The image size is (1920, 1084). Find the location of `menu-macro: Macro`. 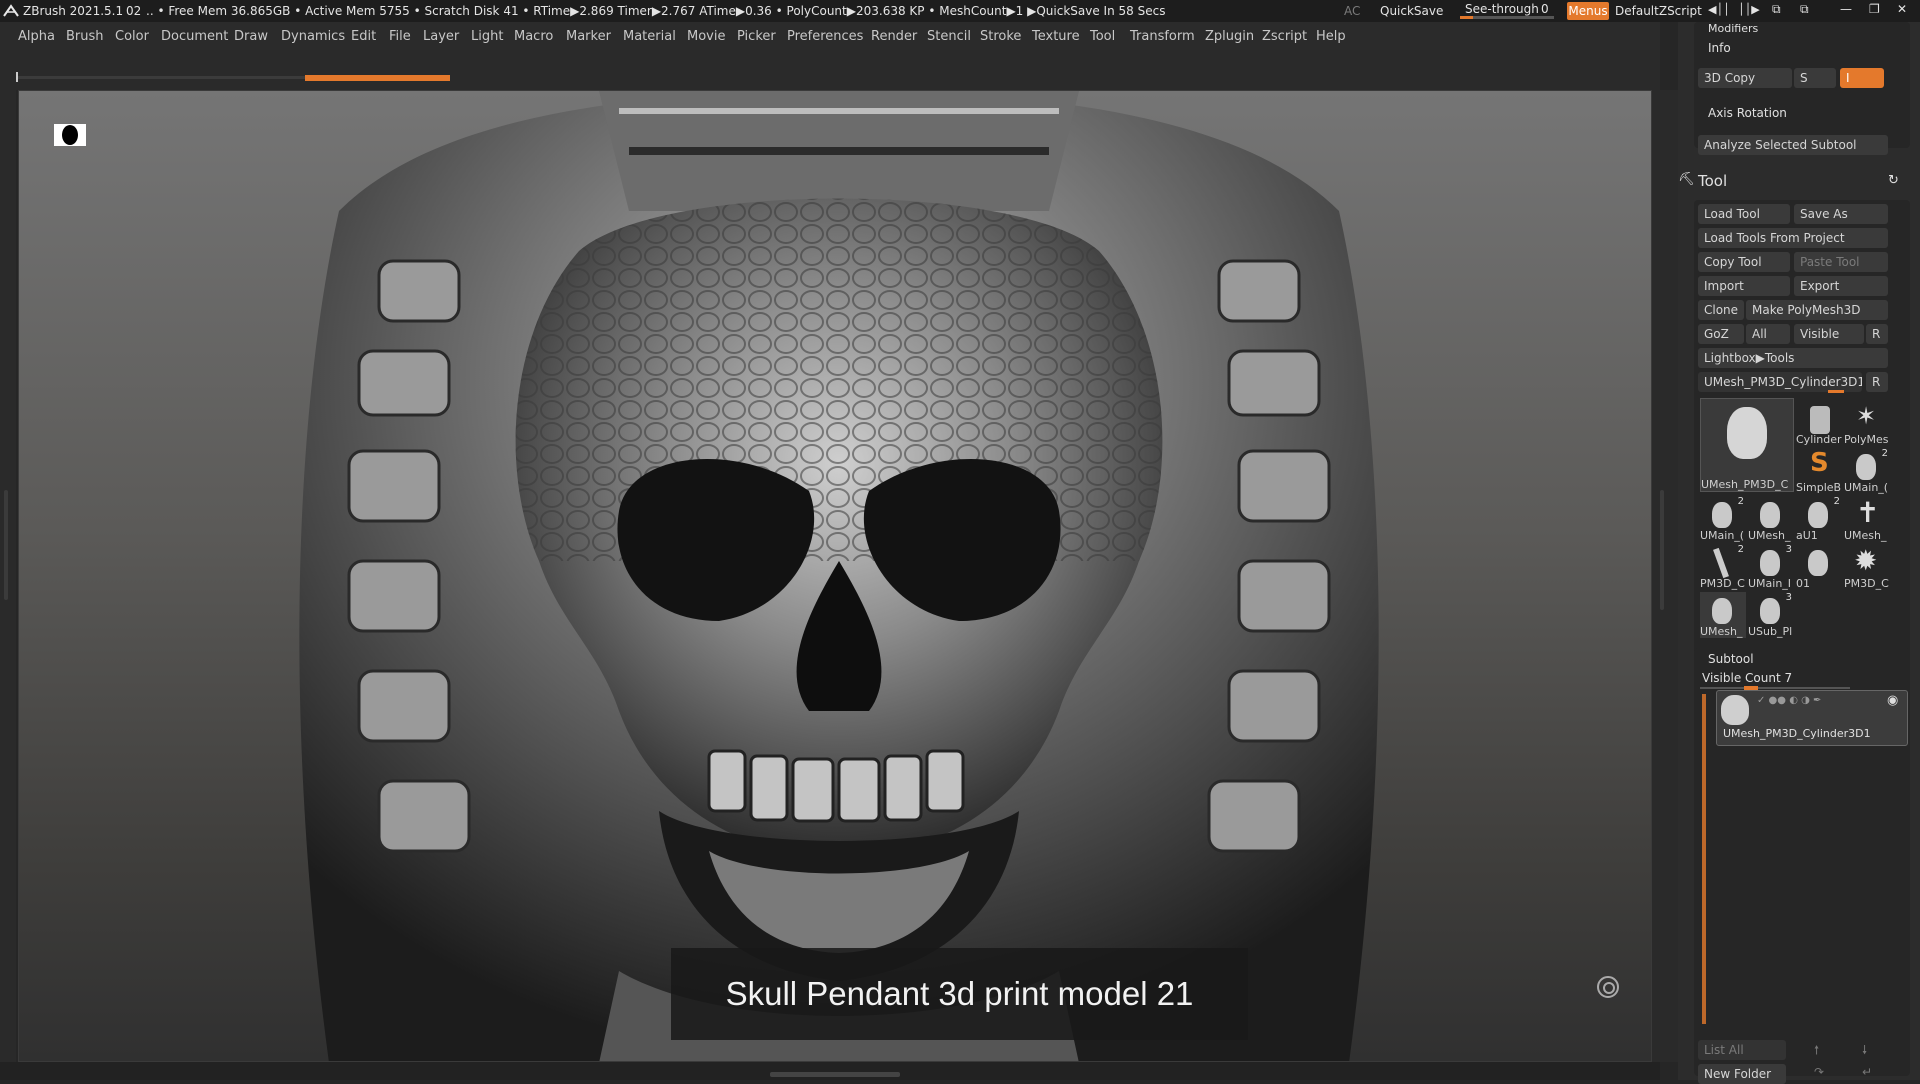

menu-macro: Macro is located at coordinates (533, 36).